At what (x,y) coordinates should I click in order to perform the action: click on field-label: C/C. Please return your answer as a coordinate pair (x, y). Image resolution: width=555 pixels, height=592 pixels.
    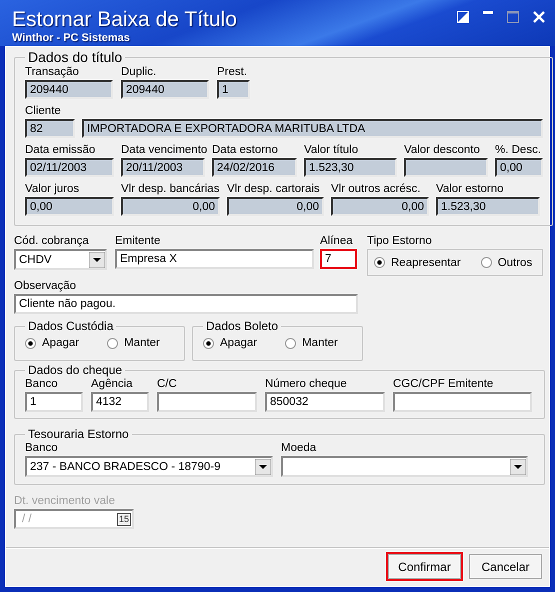
    Looking at the image, I should click on (167, 384).